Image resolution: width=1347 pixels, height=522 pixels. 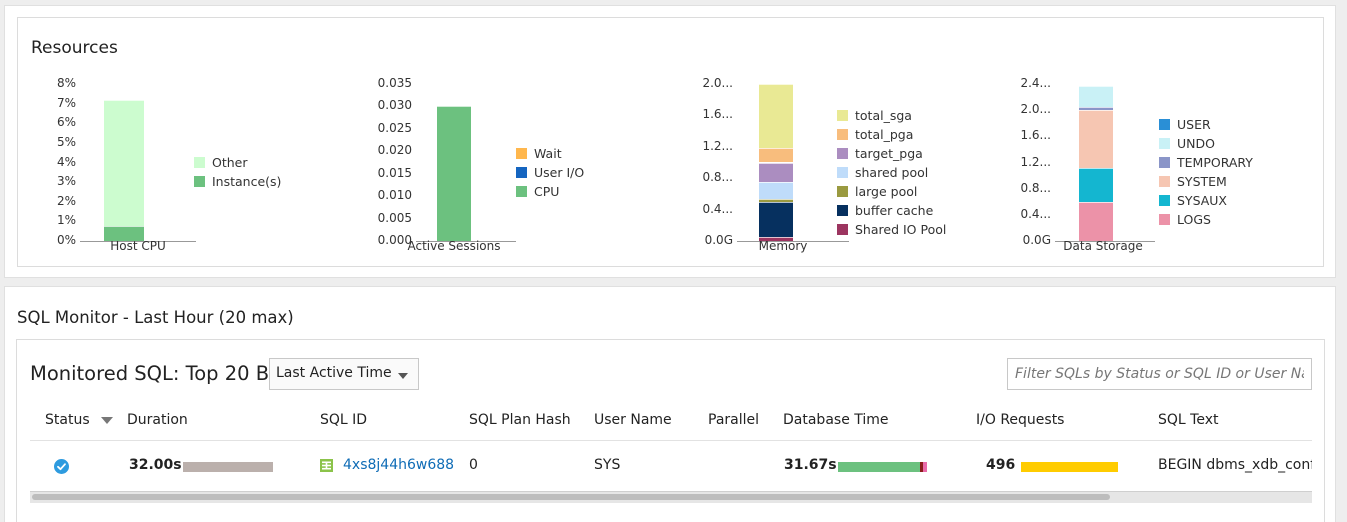 I want to click on y-tick-label: 0.015, so click(x=394, y=172).